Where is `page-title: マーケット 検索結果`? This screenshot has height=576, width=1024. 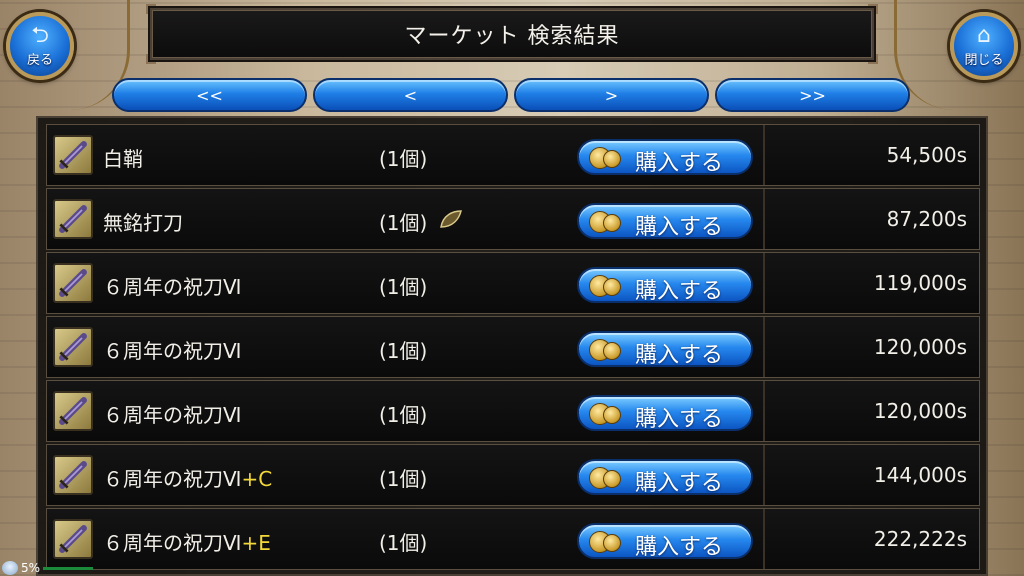 page-title: マーケット 検索結果 is located at coordinates (512, 36).